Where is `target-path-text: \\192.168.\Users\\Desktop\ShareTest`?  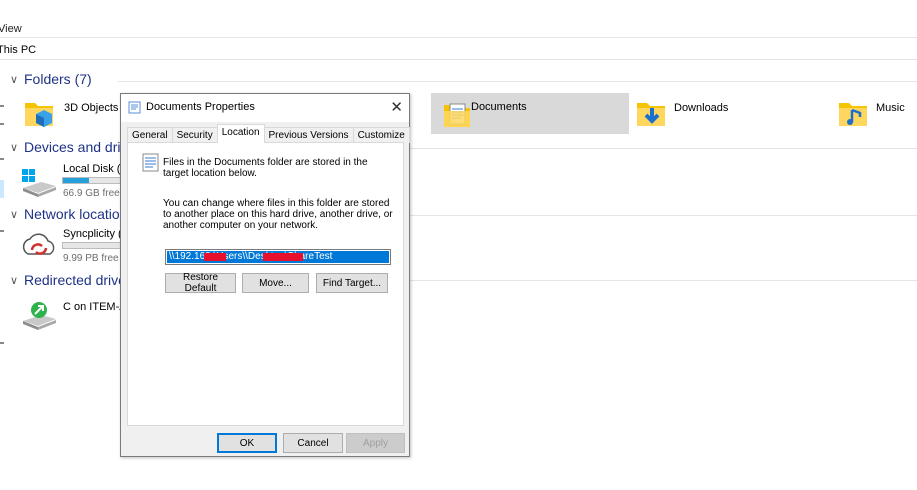
target-path-text: \\192.168.\Users\\Desktop\ShareTest is located at coordinates (251, 256).